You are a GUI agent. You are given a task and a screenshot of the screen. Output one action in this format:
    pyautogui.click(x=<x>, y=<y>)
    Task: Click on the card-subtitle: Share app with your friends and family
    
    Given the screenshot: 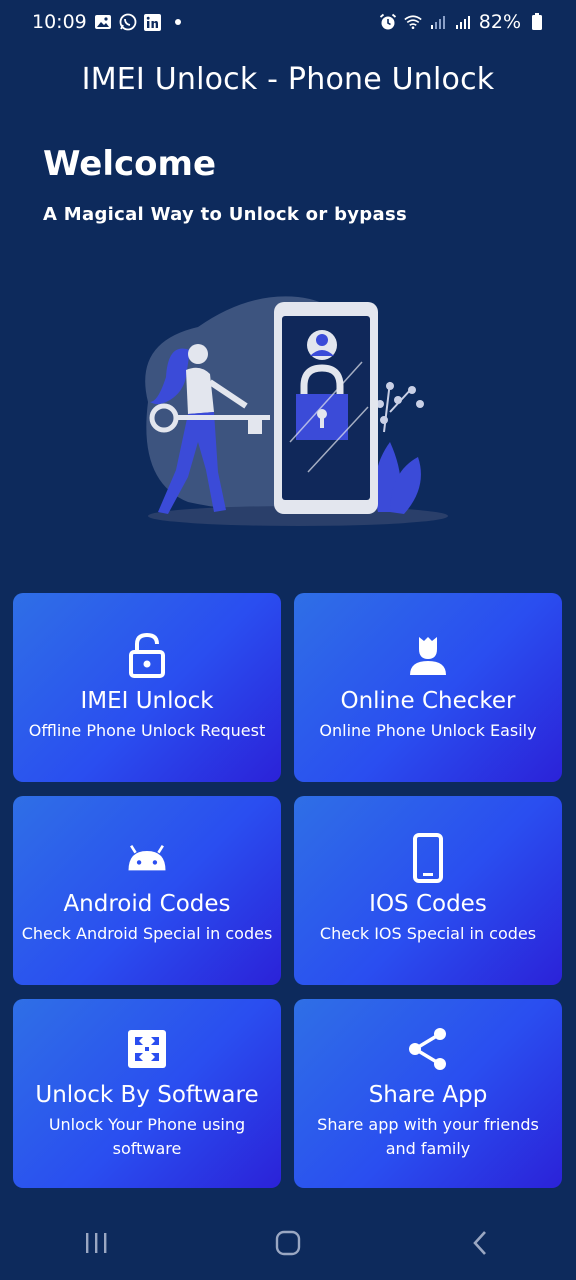 What is the action you would take?
    pyautogui.click(x=428, y=1136)
    